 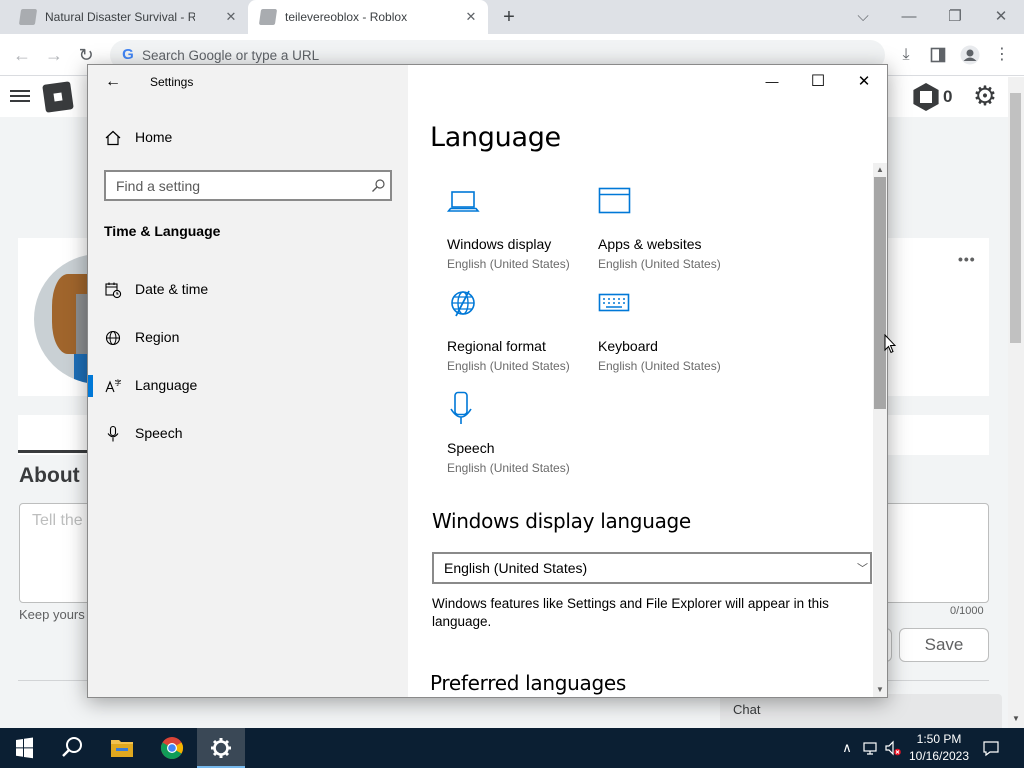 What do you see at coordinates (890, 344) in the screenshot?
I see `mouse-cursor-icon` at bounding box center [890, 344].